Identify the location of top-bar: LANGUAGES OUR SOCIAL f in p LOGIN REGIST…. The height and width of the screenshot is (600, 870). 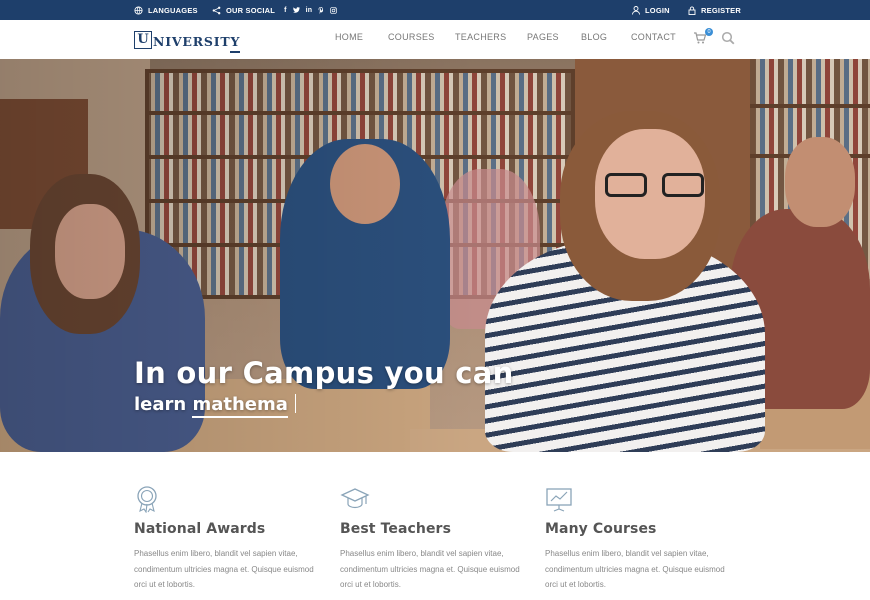
(435, 10).